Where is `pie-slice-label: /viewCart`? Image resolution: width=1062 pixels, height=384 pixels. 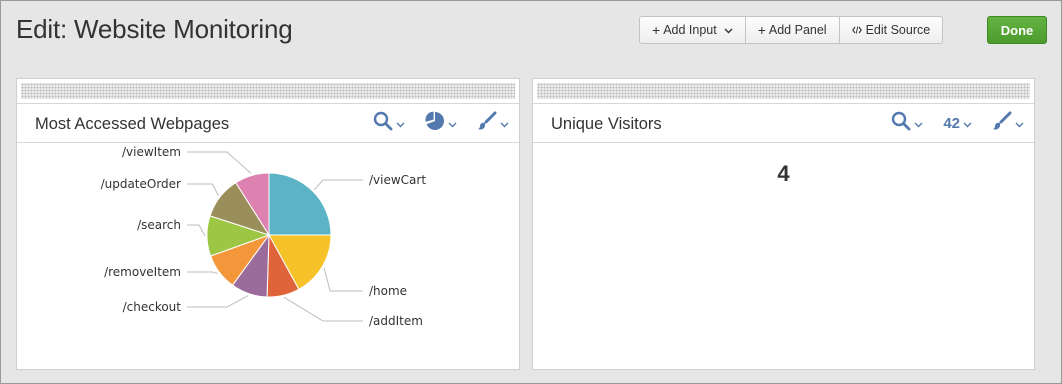
pie-slice-label: /viewCart is located at coordinates (397, 180).